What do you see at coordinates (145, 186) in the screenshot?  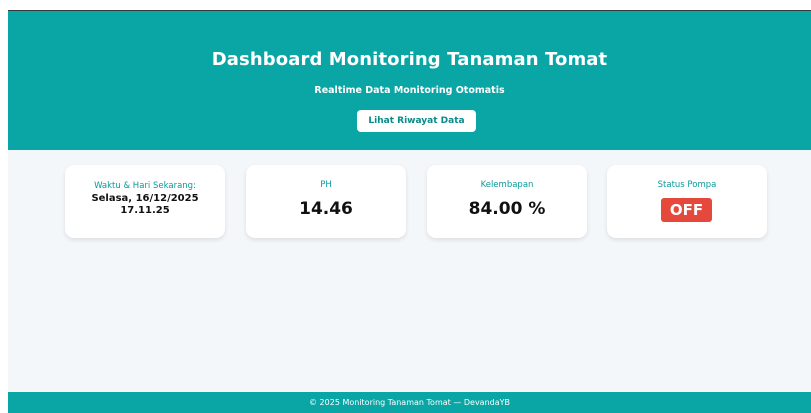 I see `time-card-label: Waktu & Hari Sekarang:` at bounding box center [145, 186].